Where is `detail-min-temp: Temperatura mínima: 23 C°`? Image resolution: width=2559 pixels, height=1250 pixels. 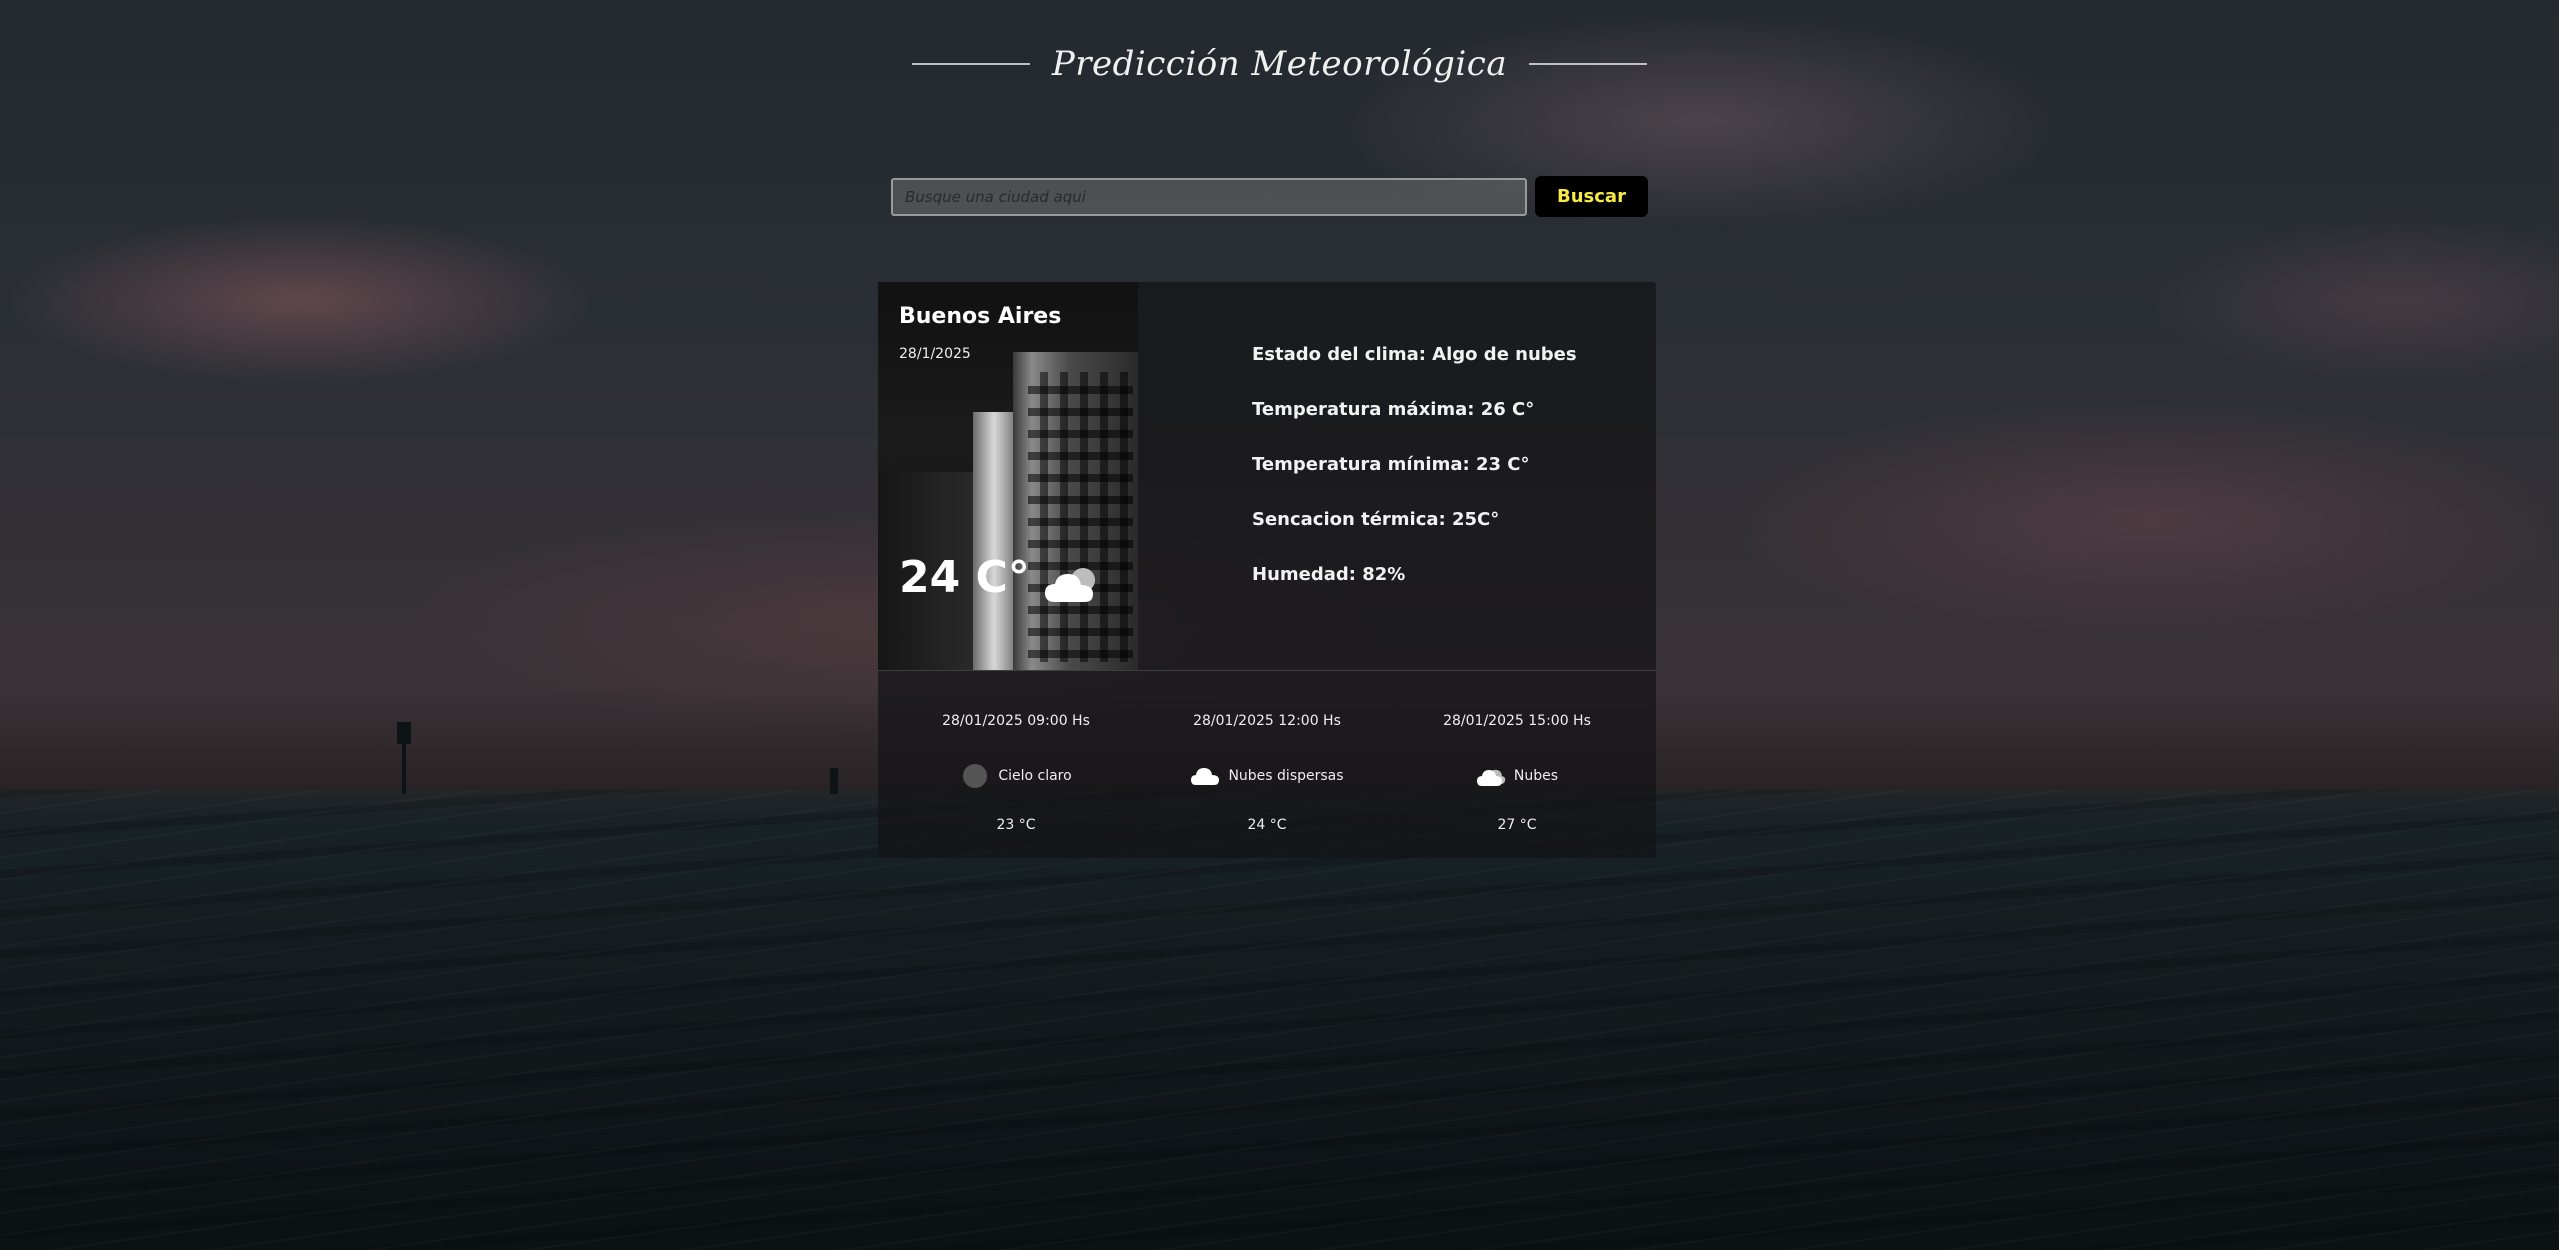
detail-min-temp: Temperatura mínima: 23 C° is located at coordinates (1391, 464).